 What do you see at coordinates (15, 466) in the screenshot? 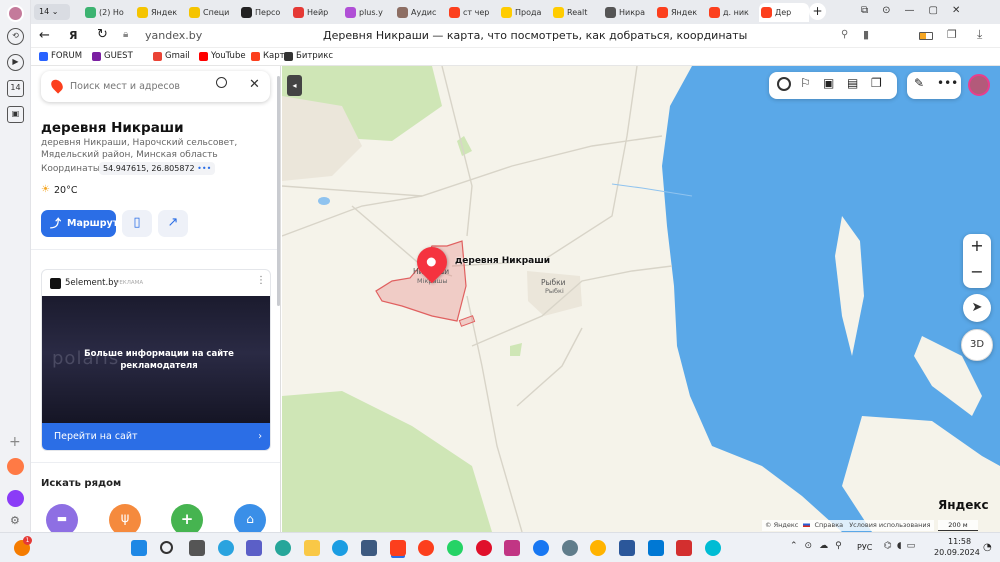
I see `assistant-icon` at bounding box center [15, 466].